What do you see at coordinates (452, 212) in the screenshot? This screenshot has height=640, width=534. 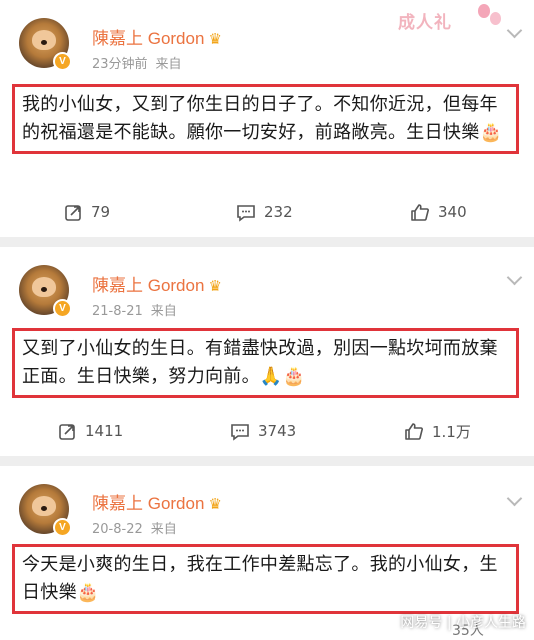 I see `like-count: 340` at bounding box center [452, 212].